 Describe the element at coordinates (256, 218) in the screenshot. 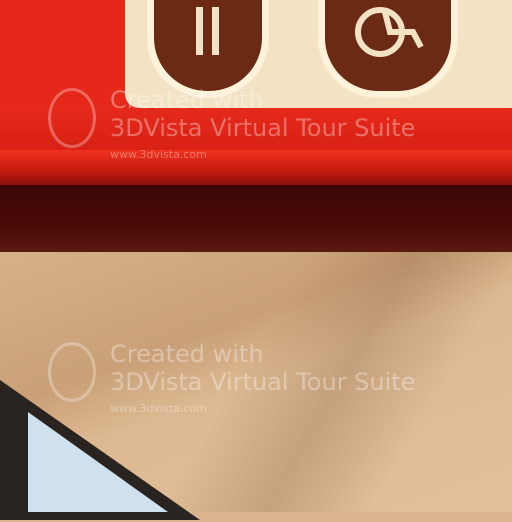

I see `dark-beam` at that location.